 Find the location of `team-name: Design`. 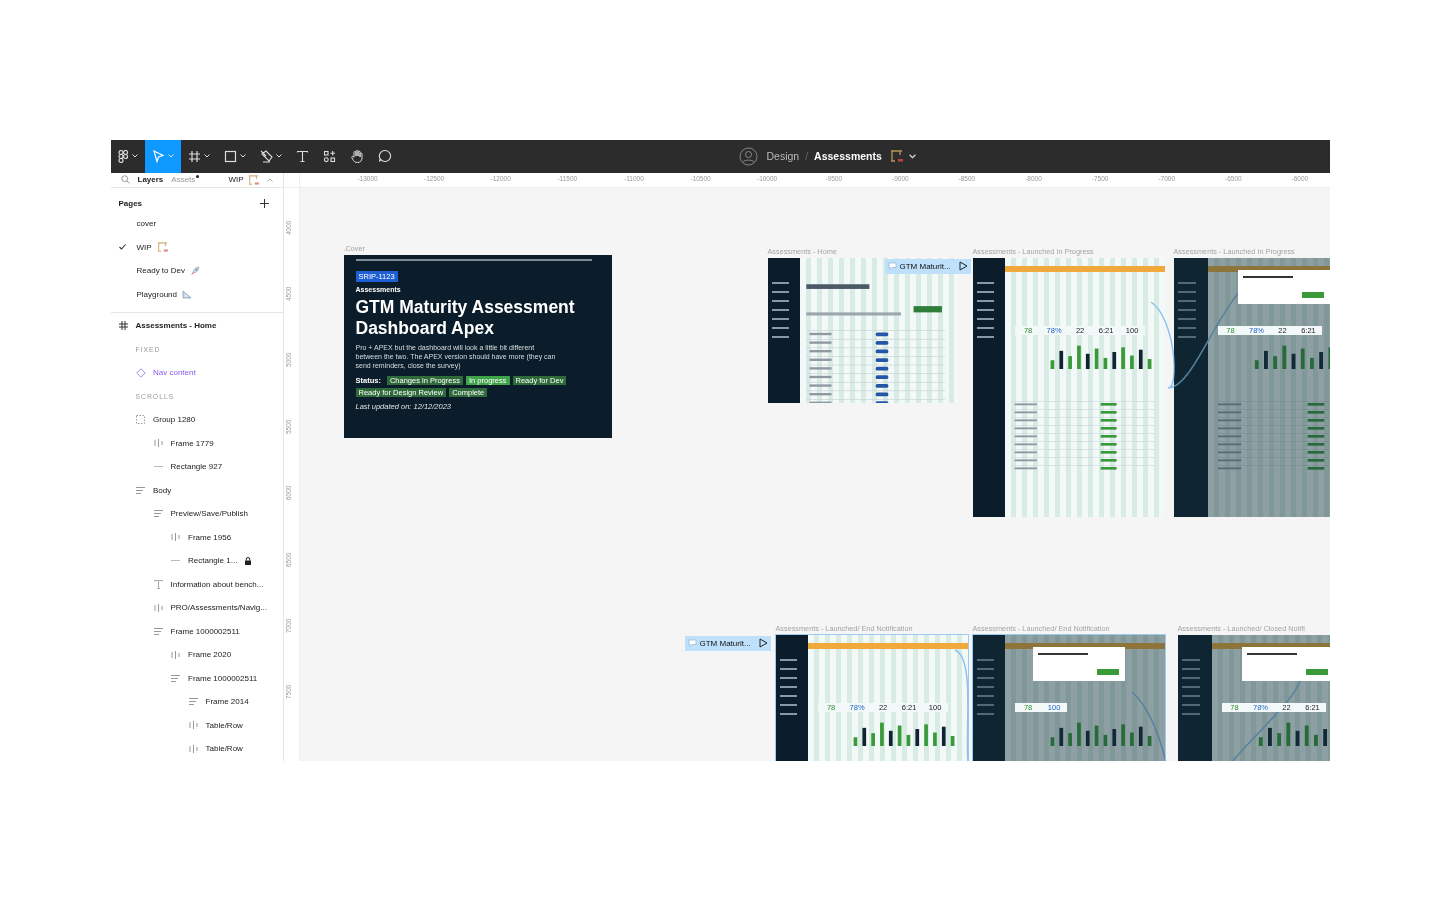

team-name: Design is located at coordinates (783, 156).